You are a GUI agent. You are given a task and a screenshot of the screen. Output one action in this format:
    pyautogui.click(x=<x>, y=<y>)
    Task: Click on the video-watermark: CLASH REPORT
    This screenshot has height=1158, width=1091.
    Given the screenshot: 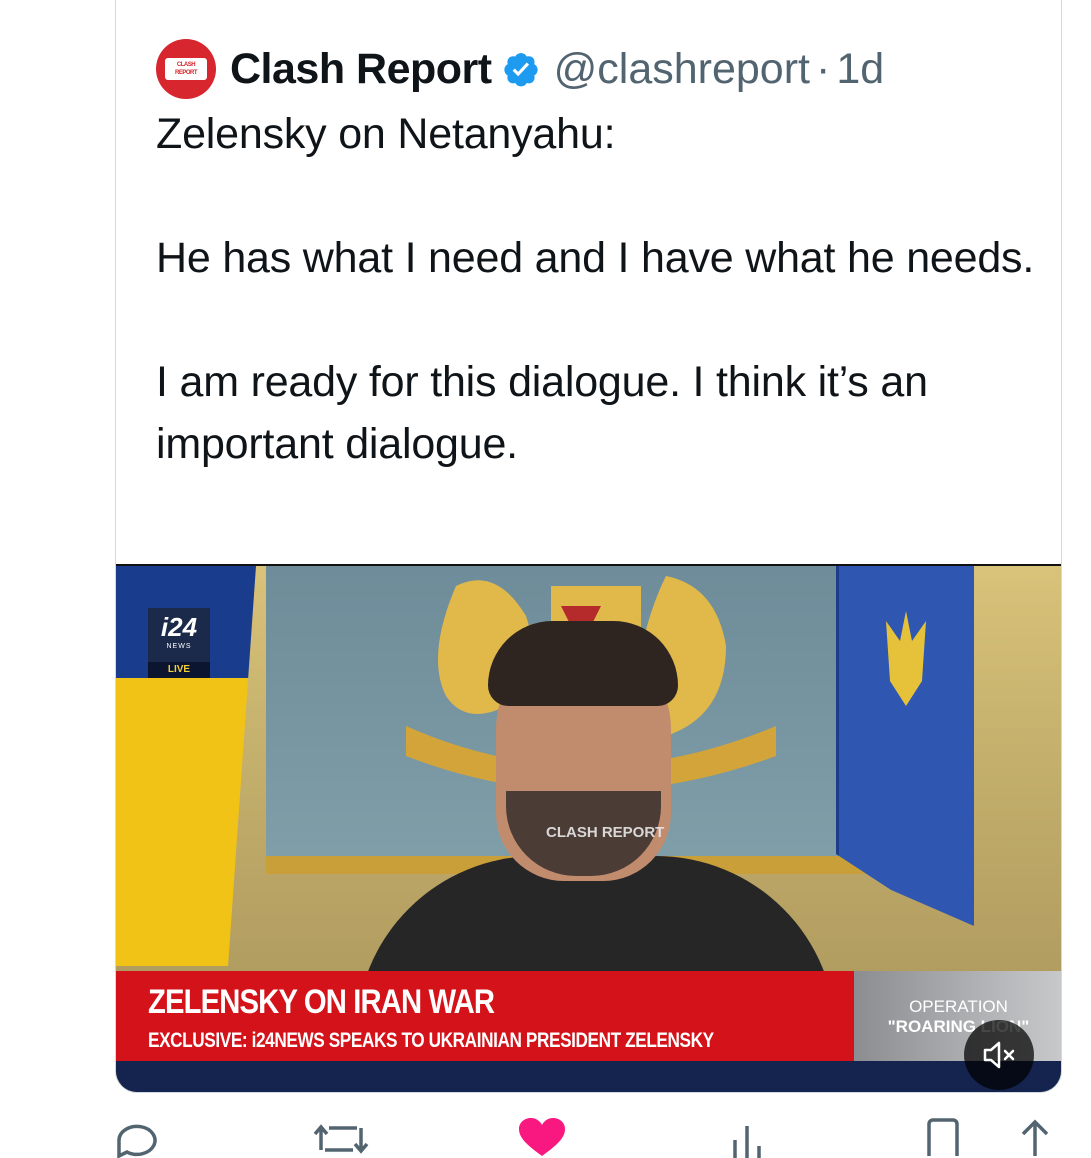 What is the action you would take?
    pyautogui.click(x=605, y=832)
    